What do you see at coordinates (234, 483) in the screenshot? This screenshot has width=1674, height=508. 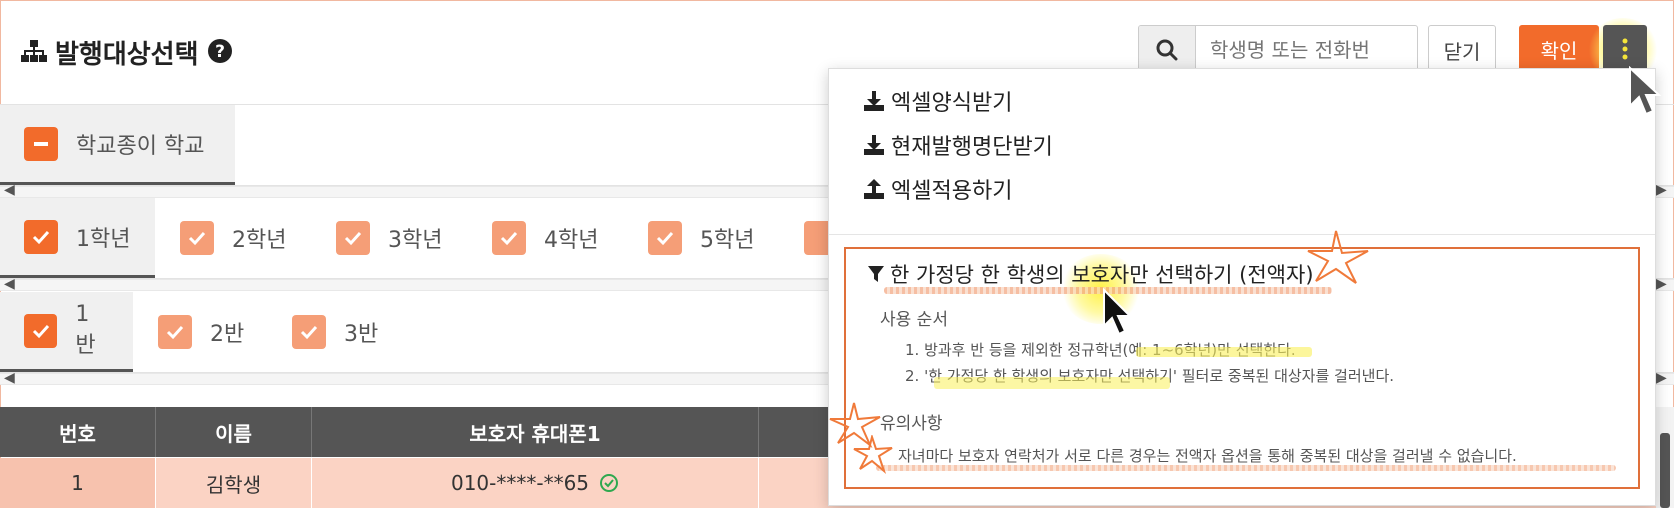 I see `cell-name: 김학생` at bounding box center [234, 483].